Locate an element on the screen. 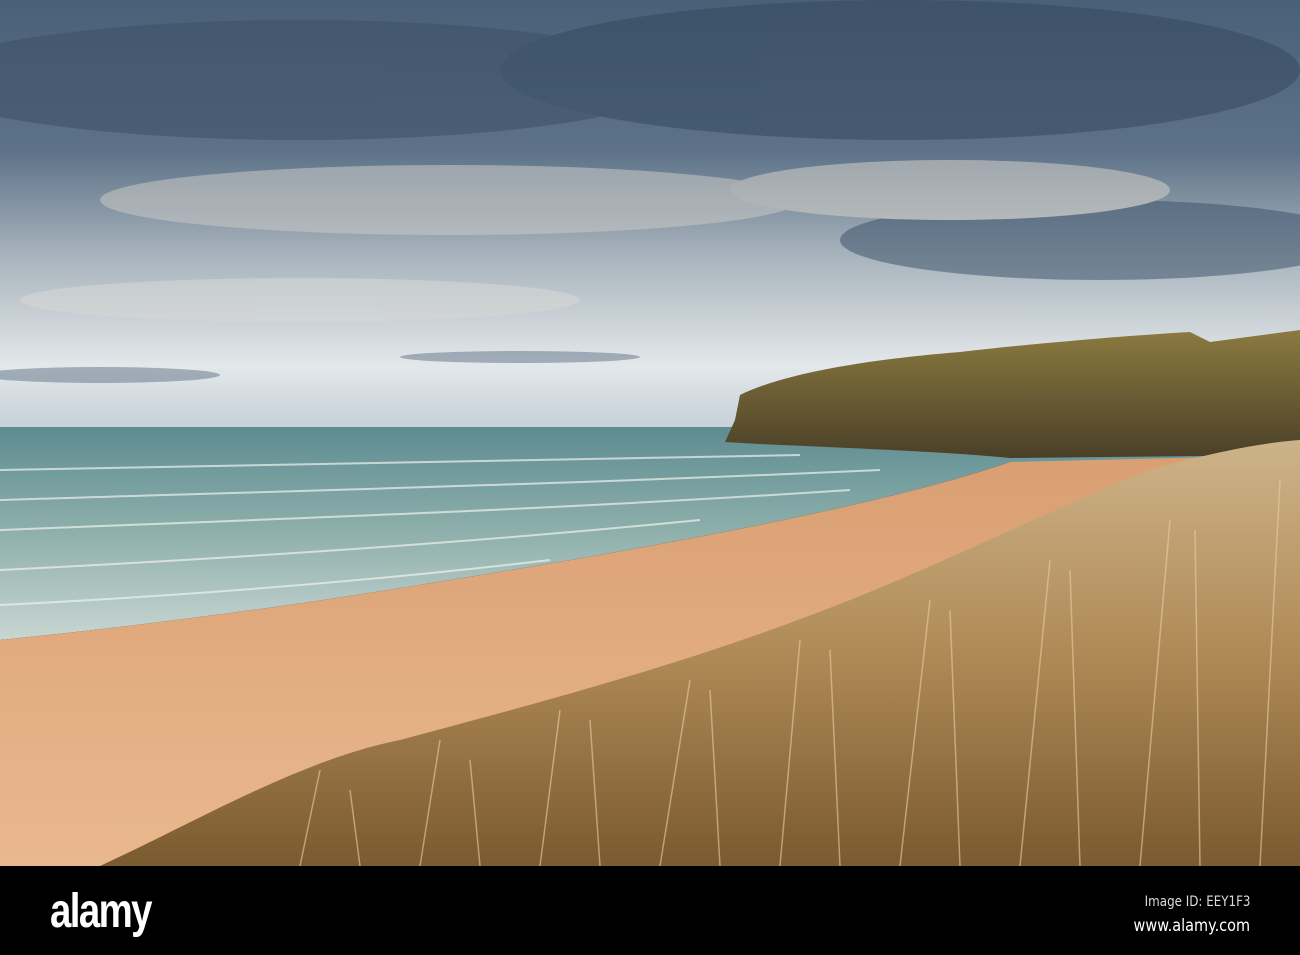 The image size is (1300, 955). site-url: www.alamy.com is located at coordinates (1191, 926).